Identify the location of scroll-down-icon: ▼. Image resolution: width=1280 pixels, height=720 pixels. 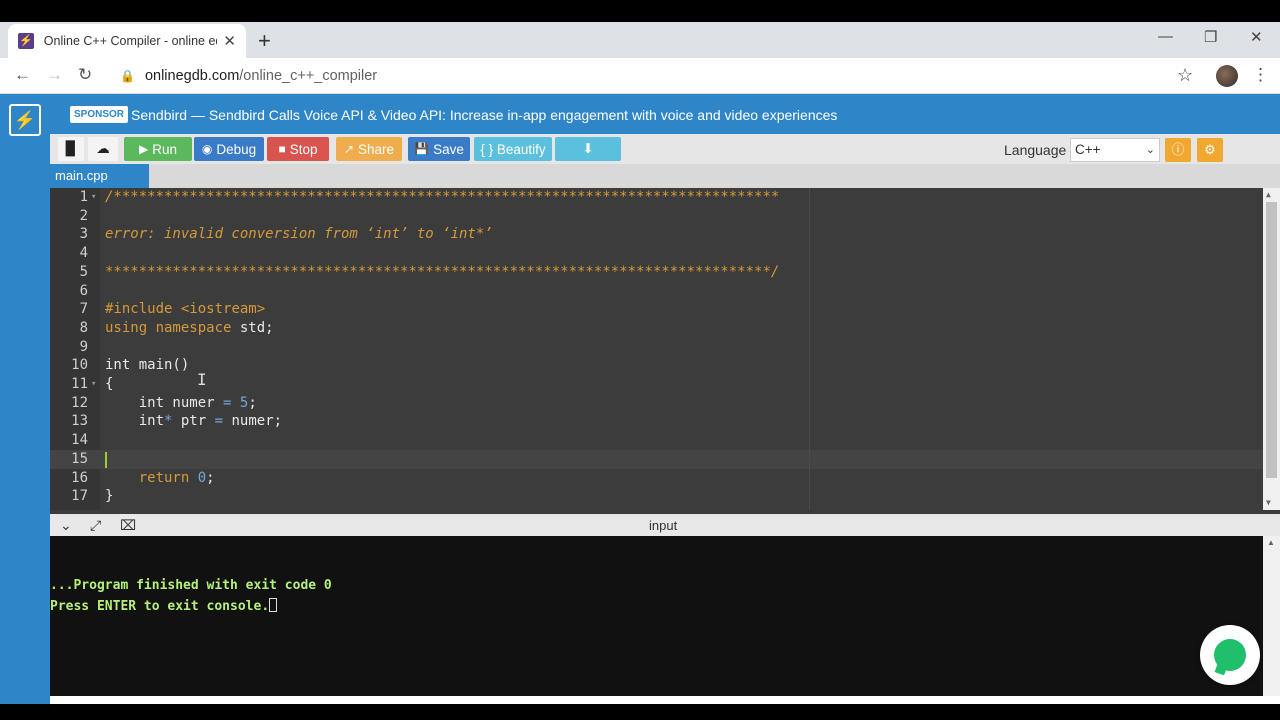
(1268, 502).